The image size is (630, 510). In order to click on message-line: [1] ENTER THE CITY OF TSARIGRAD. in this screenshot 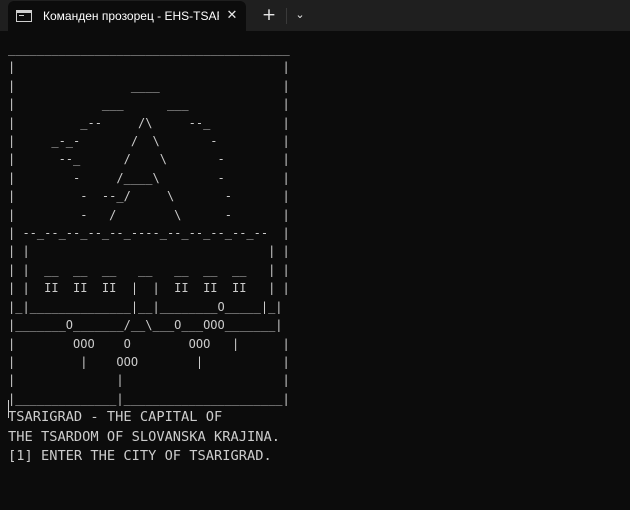, I will do `click(140, 456)`.